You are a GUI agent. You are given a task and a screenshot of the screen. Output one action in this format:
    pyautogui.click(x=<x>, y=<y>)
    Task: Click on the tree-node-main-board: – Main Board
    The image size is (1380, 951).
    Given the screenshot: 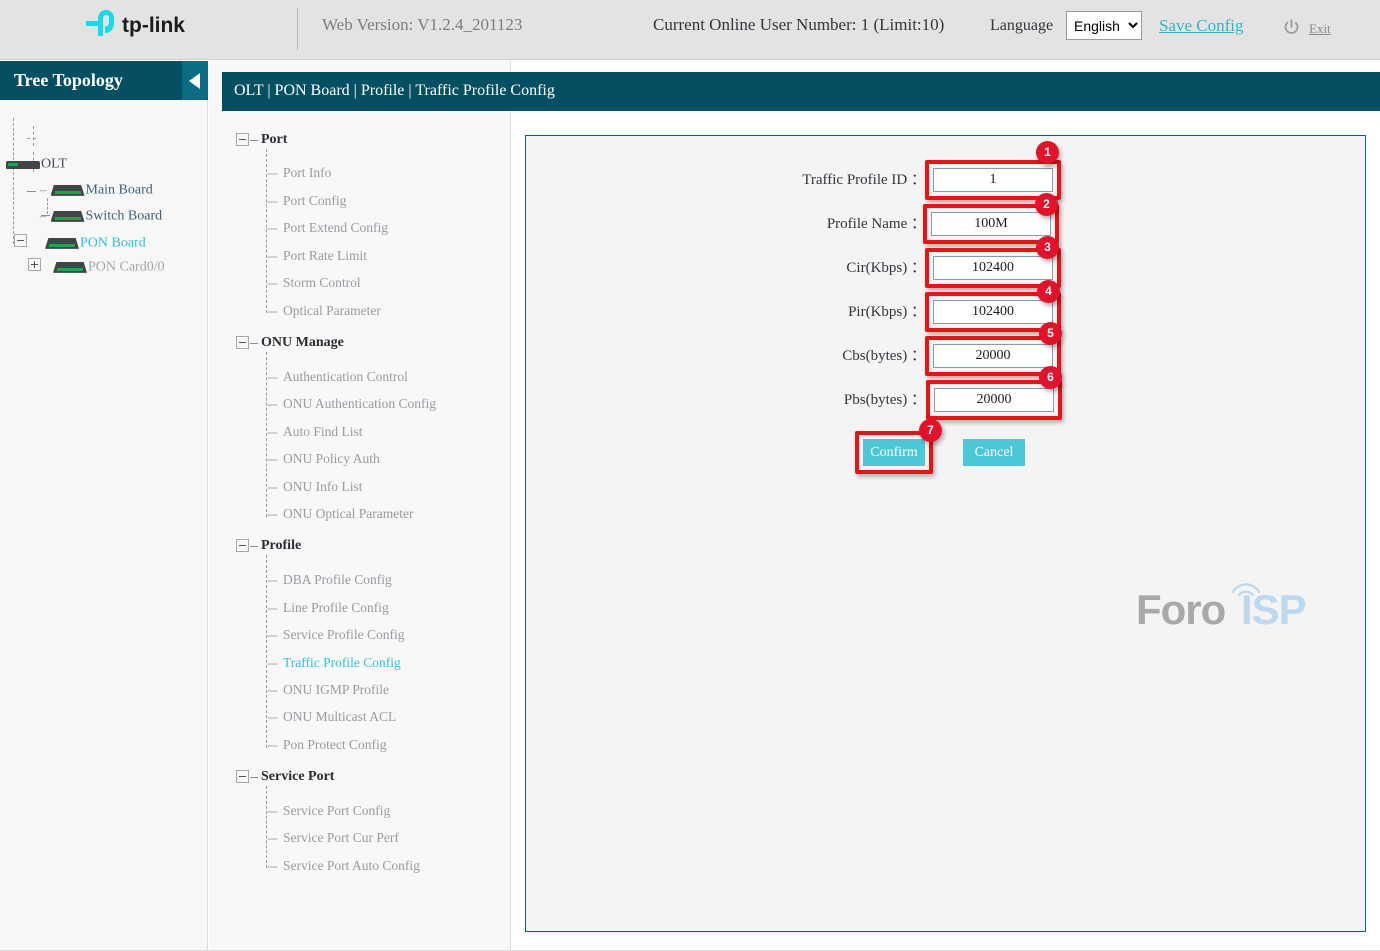 What is the action you would take?
    pyautogui.click(x=96, y=191)
    